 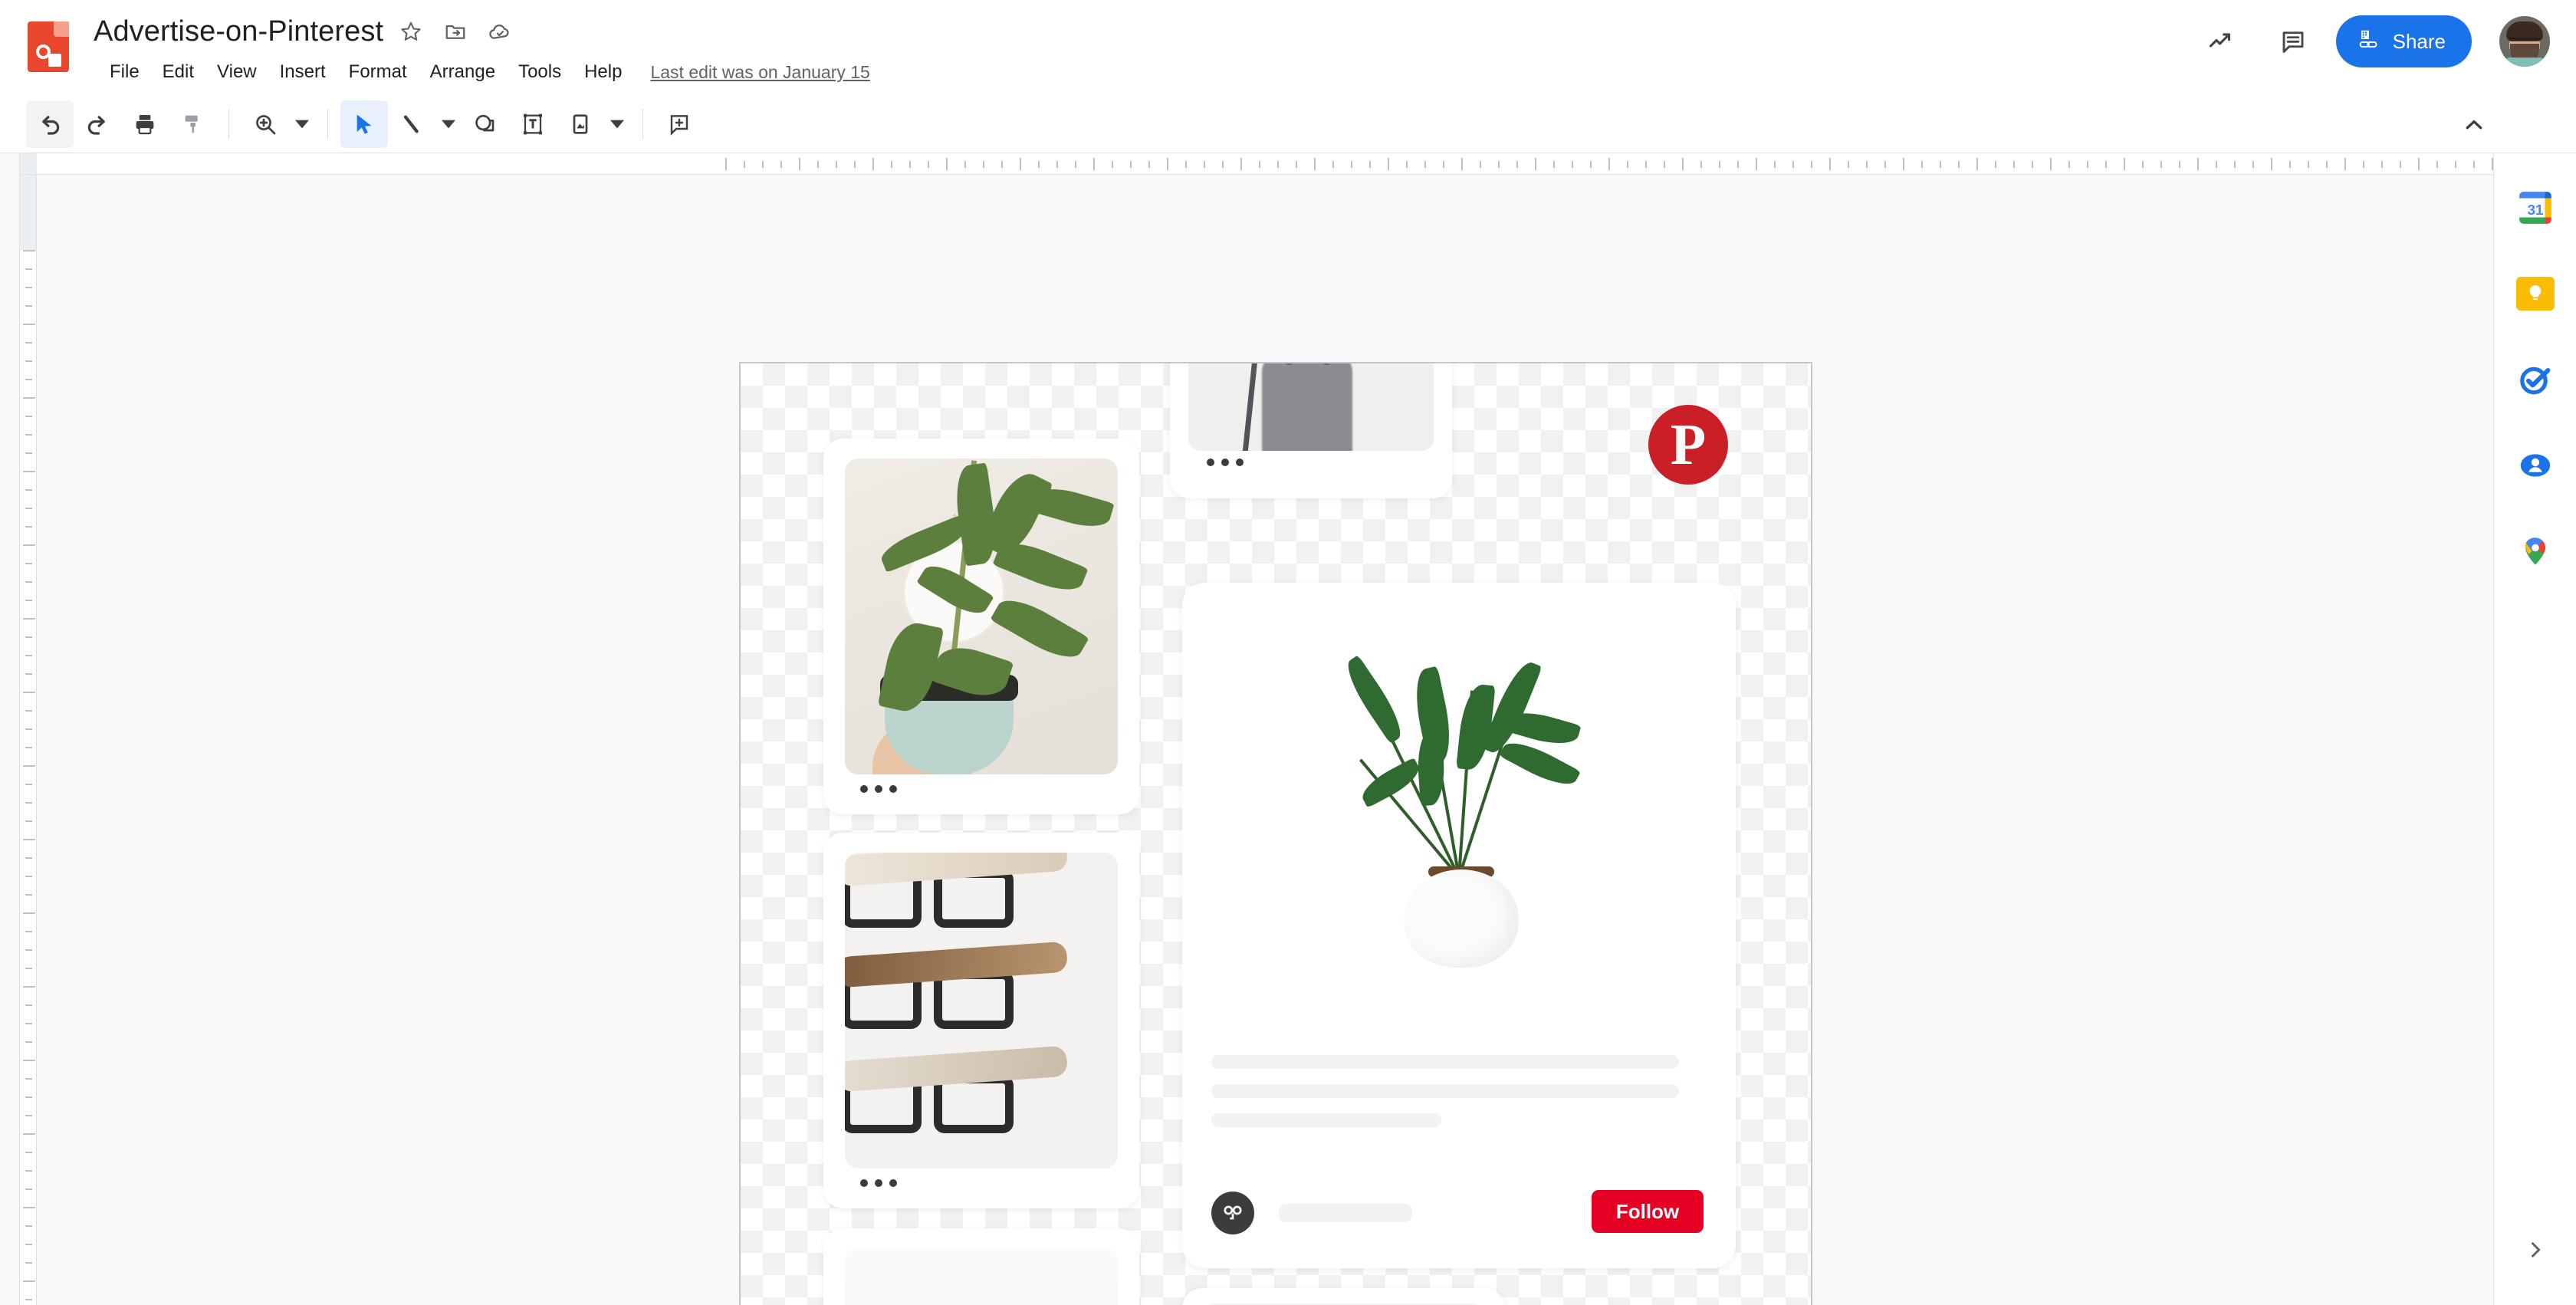 What do you see at coordinates (10, 729) in the screenshot?
I see `slide-filmstrip` at bounding box center [10, 729].